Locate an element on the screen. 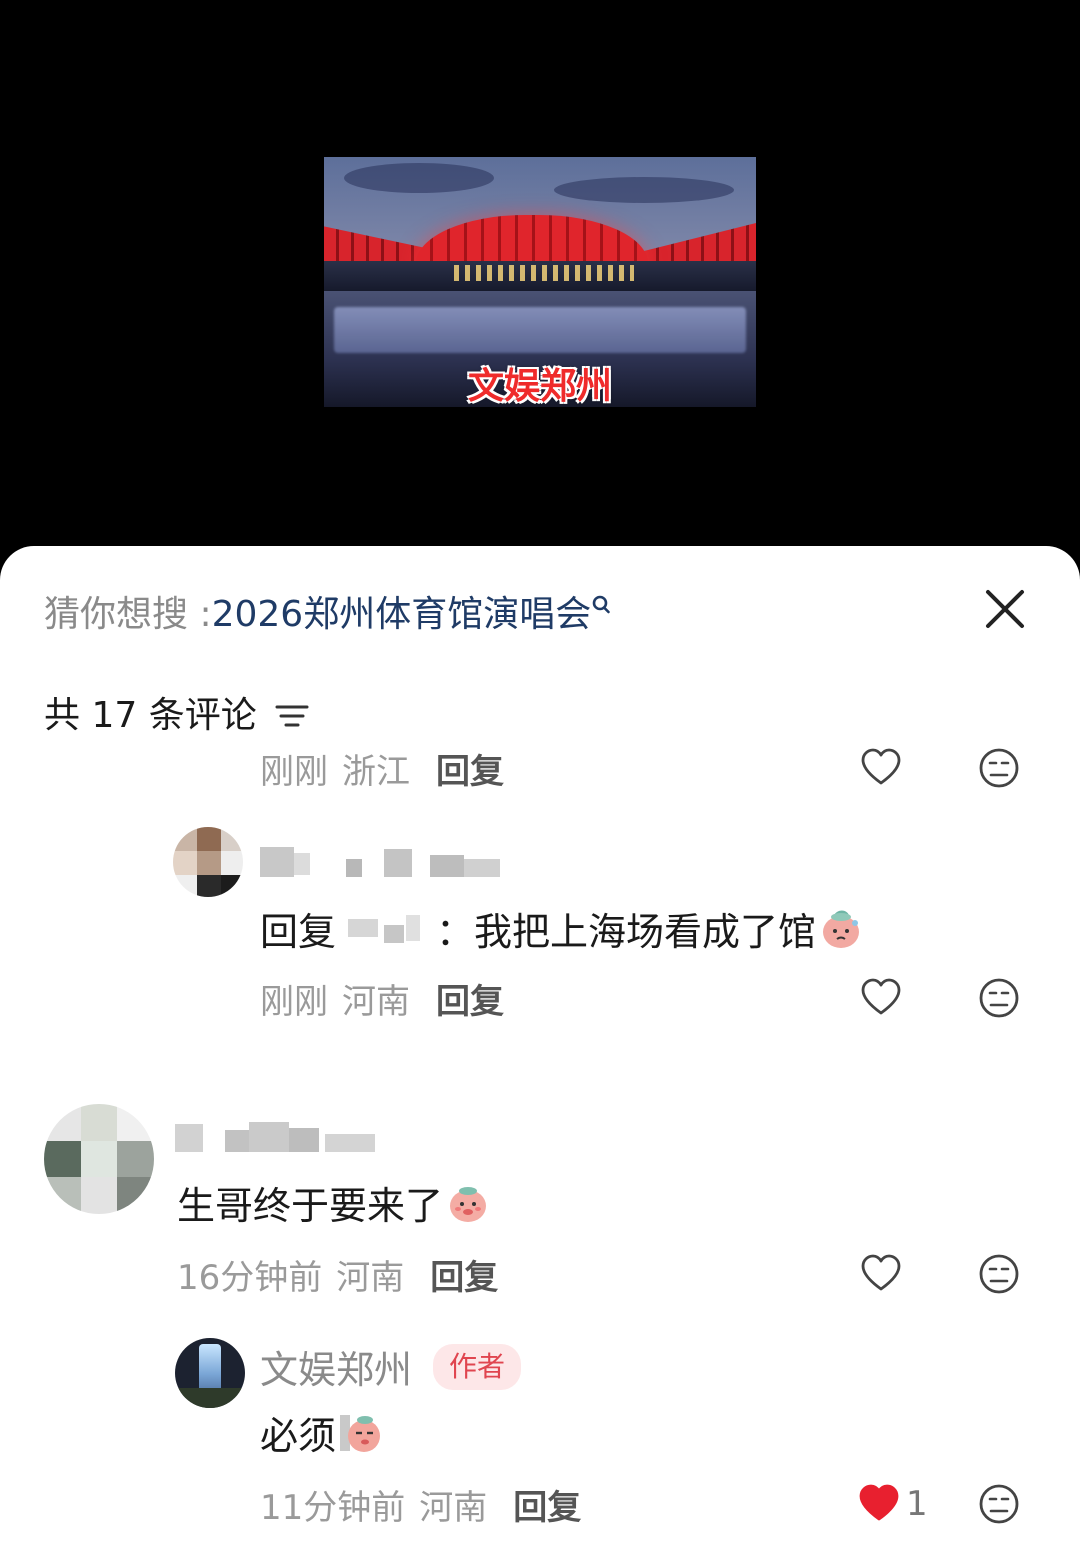 The width and height of the screenshot is (1080, 1567). comment-meta: 16分钟前 河南 回复 is located at coordinates (337, 1274).